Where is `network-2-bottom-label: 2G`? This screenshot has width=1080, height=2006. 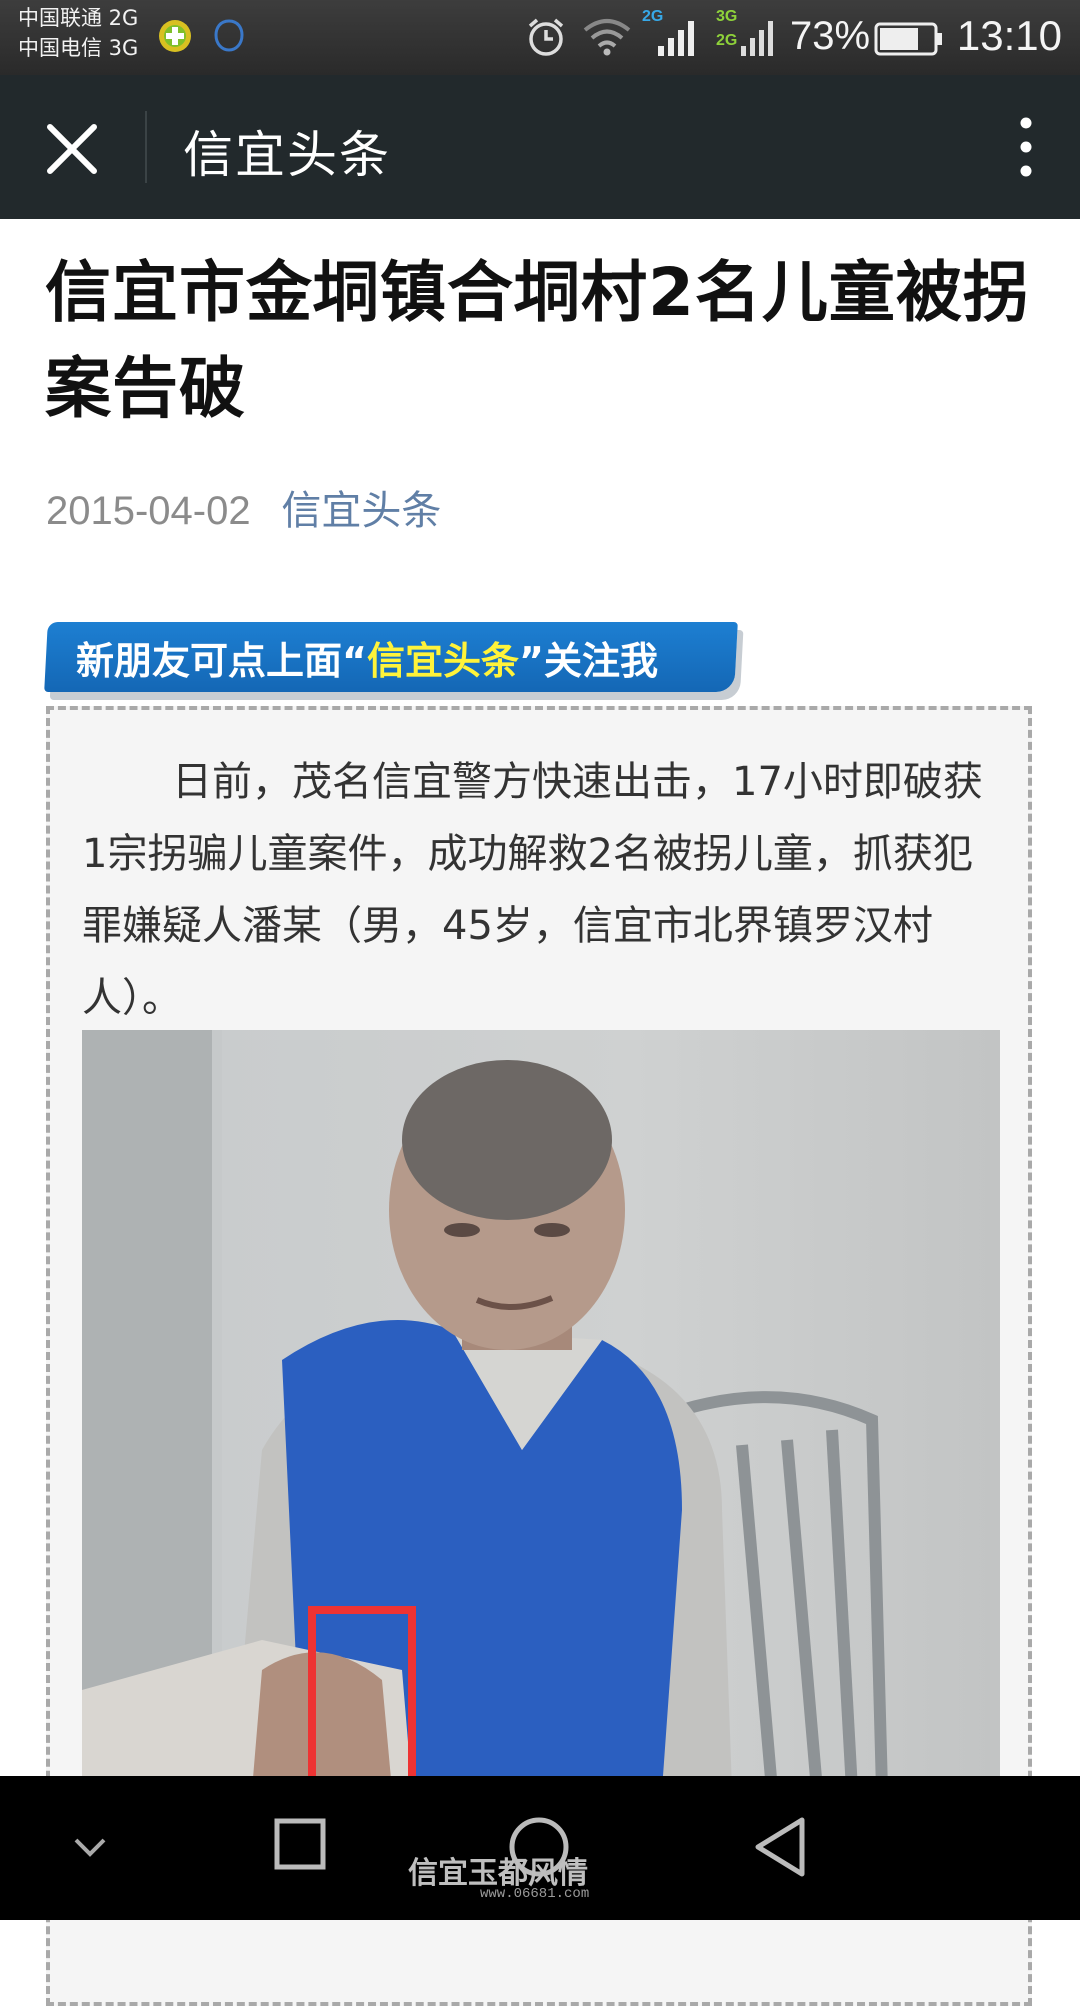
network-2-bottom-label: 2G is located at coordinates (727, 40).